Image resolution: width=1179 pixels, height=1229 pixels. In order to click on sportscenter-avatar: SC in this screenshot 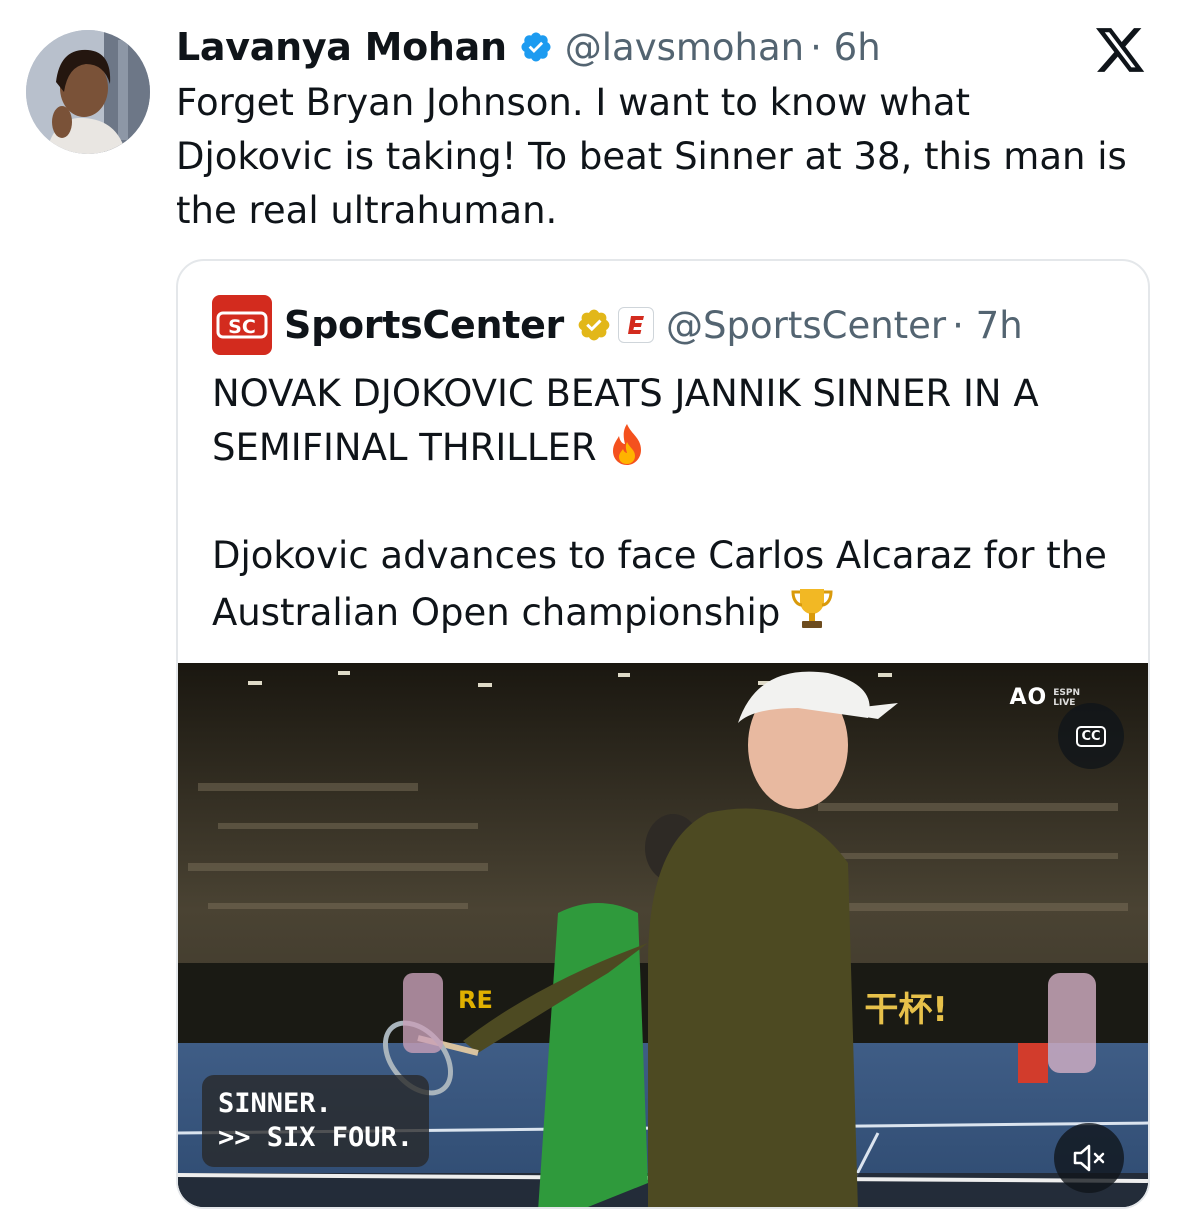, I will do `click(242, 325)`.